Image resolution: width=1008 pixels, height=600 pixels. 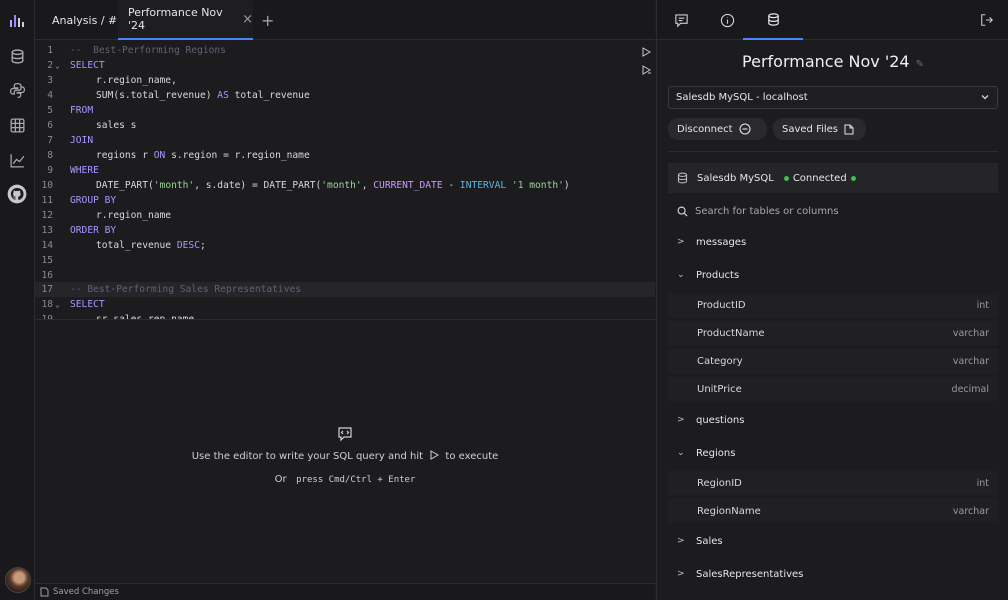 I want to click on logout-button, so click(x=987, y=20).